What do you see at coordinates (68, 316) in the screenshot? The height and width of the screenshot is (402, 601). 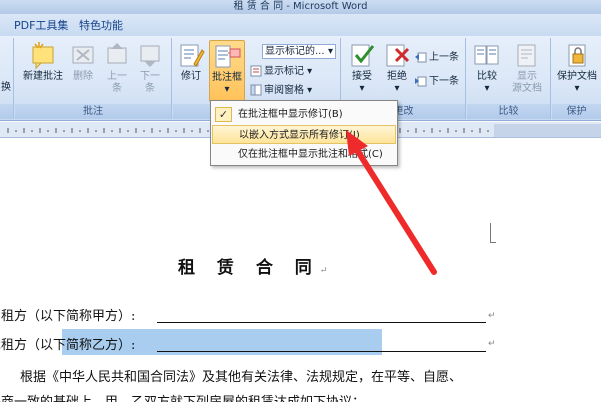 I see `doc-line-lessor: 出租方（以下简称甲方）:` at bounding box center [68, 316].